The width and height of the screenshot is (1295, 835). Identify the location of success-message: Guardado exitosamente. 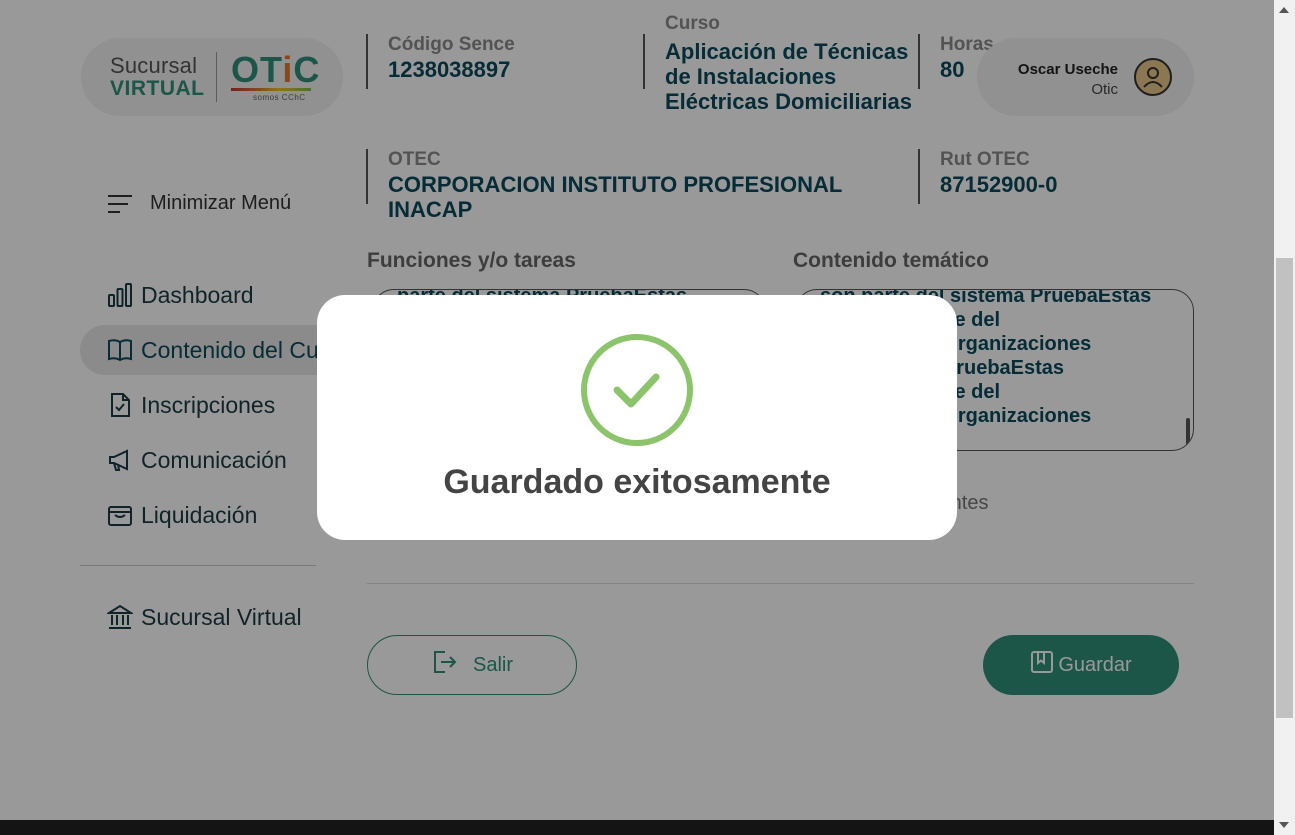
(637, 482).